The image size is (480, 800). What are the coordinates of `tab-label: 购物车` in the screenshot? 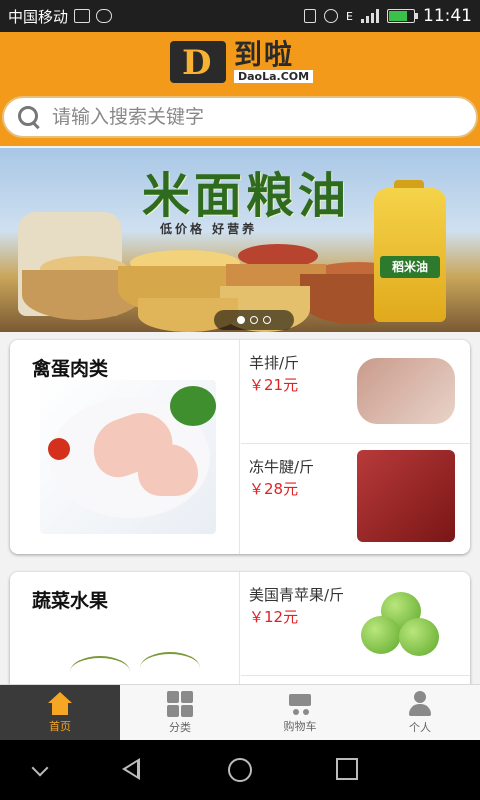 It's located at (300, 726).